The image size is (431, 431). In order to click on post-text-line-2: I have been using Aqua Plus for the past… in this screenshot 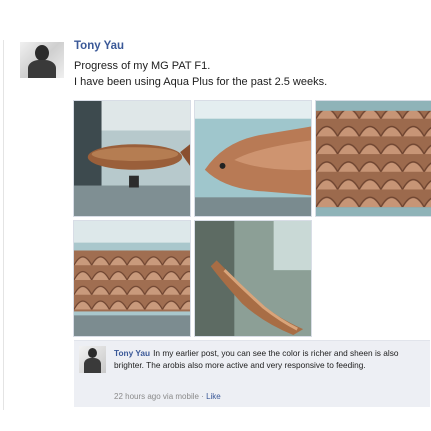, I will do `click(201, 82)`.